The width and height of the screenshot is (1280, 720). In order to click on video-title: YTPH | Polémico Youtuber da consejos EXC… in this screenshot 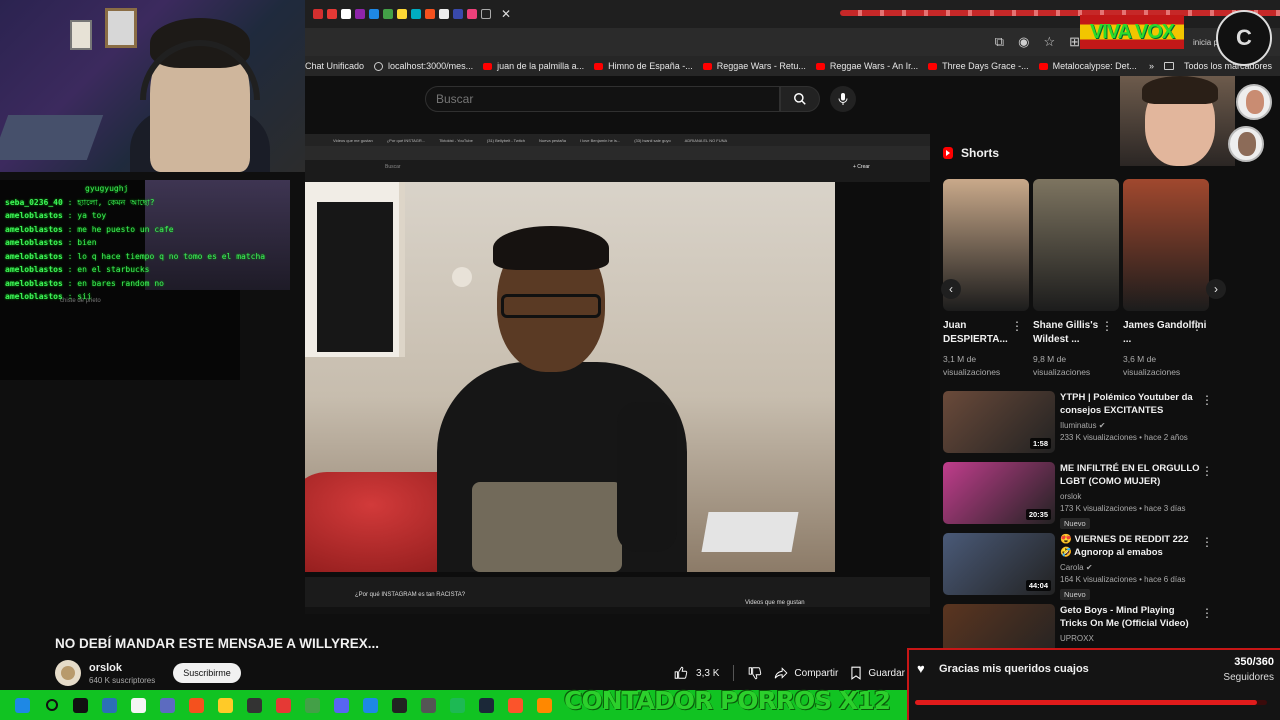, I will do `click(1130, 404)`.